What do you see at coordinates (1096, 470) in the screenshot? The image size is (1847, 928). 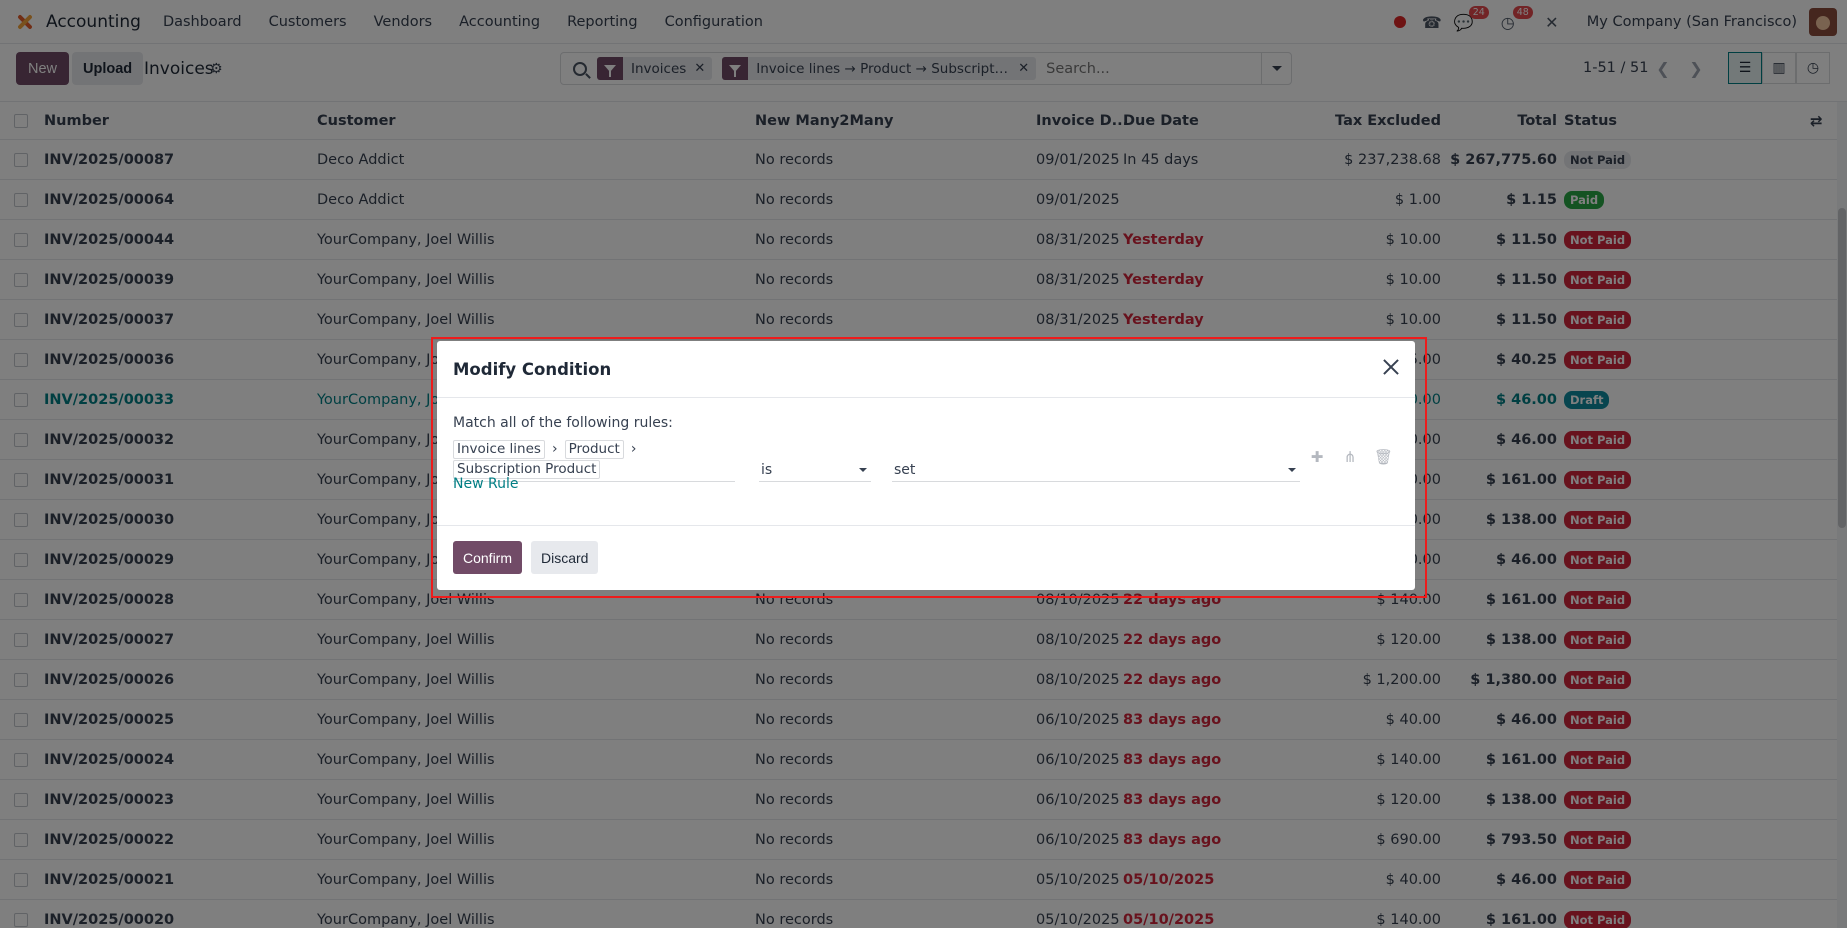 I see `value-select: set` at bounding box center [1096, 470].